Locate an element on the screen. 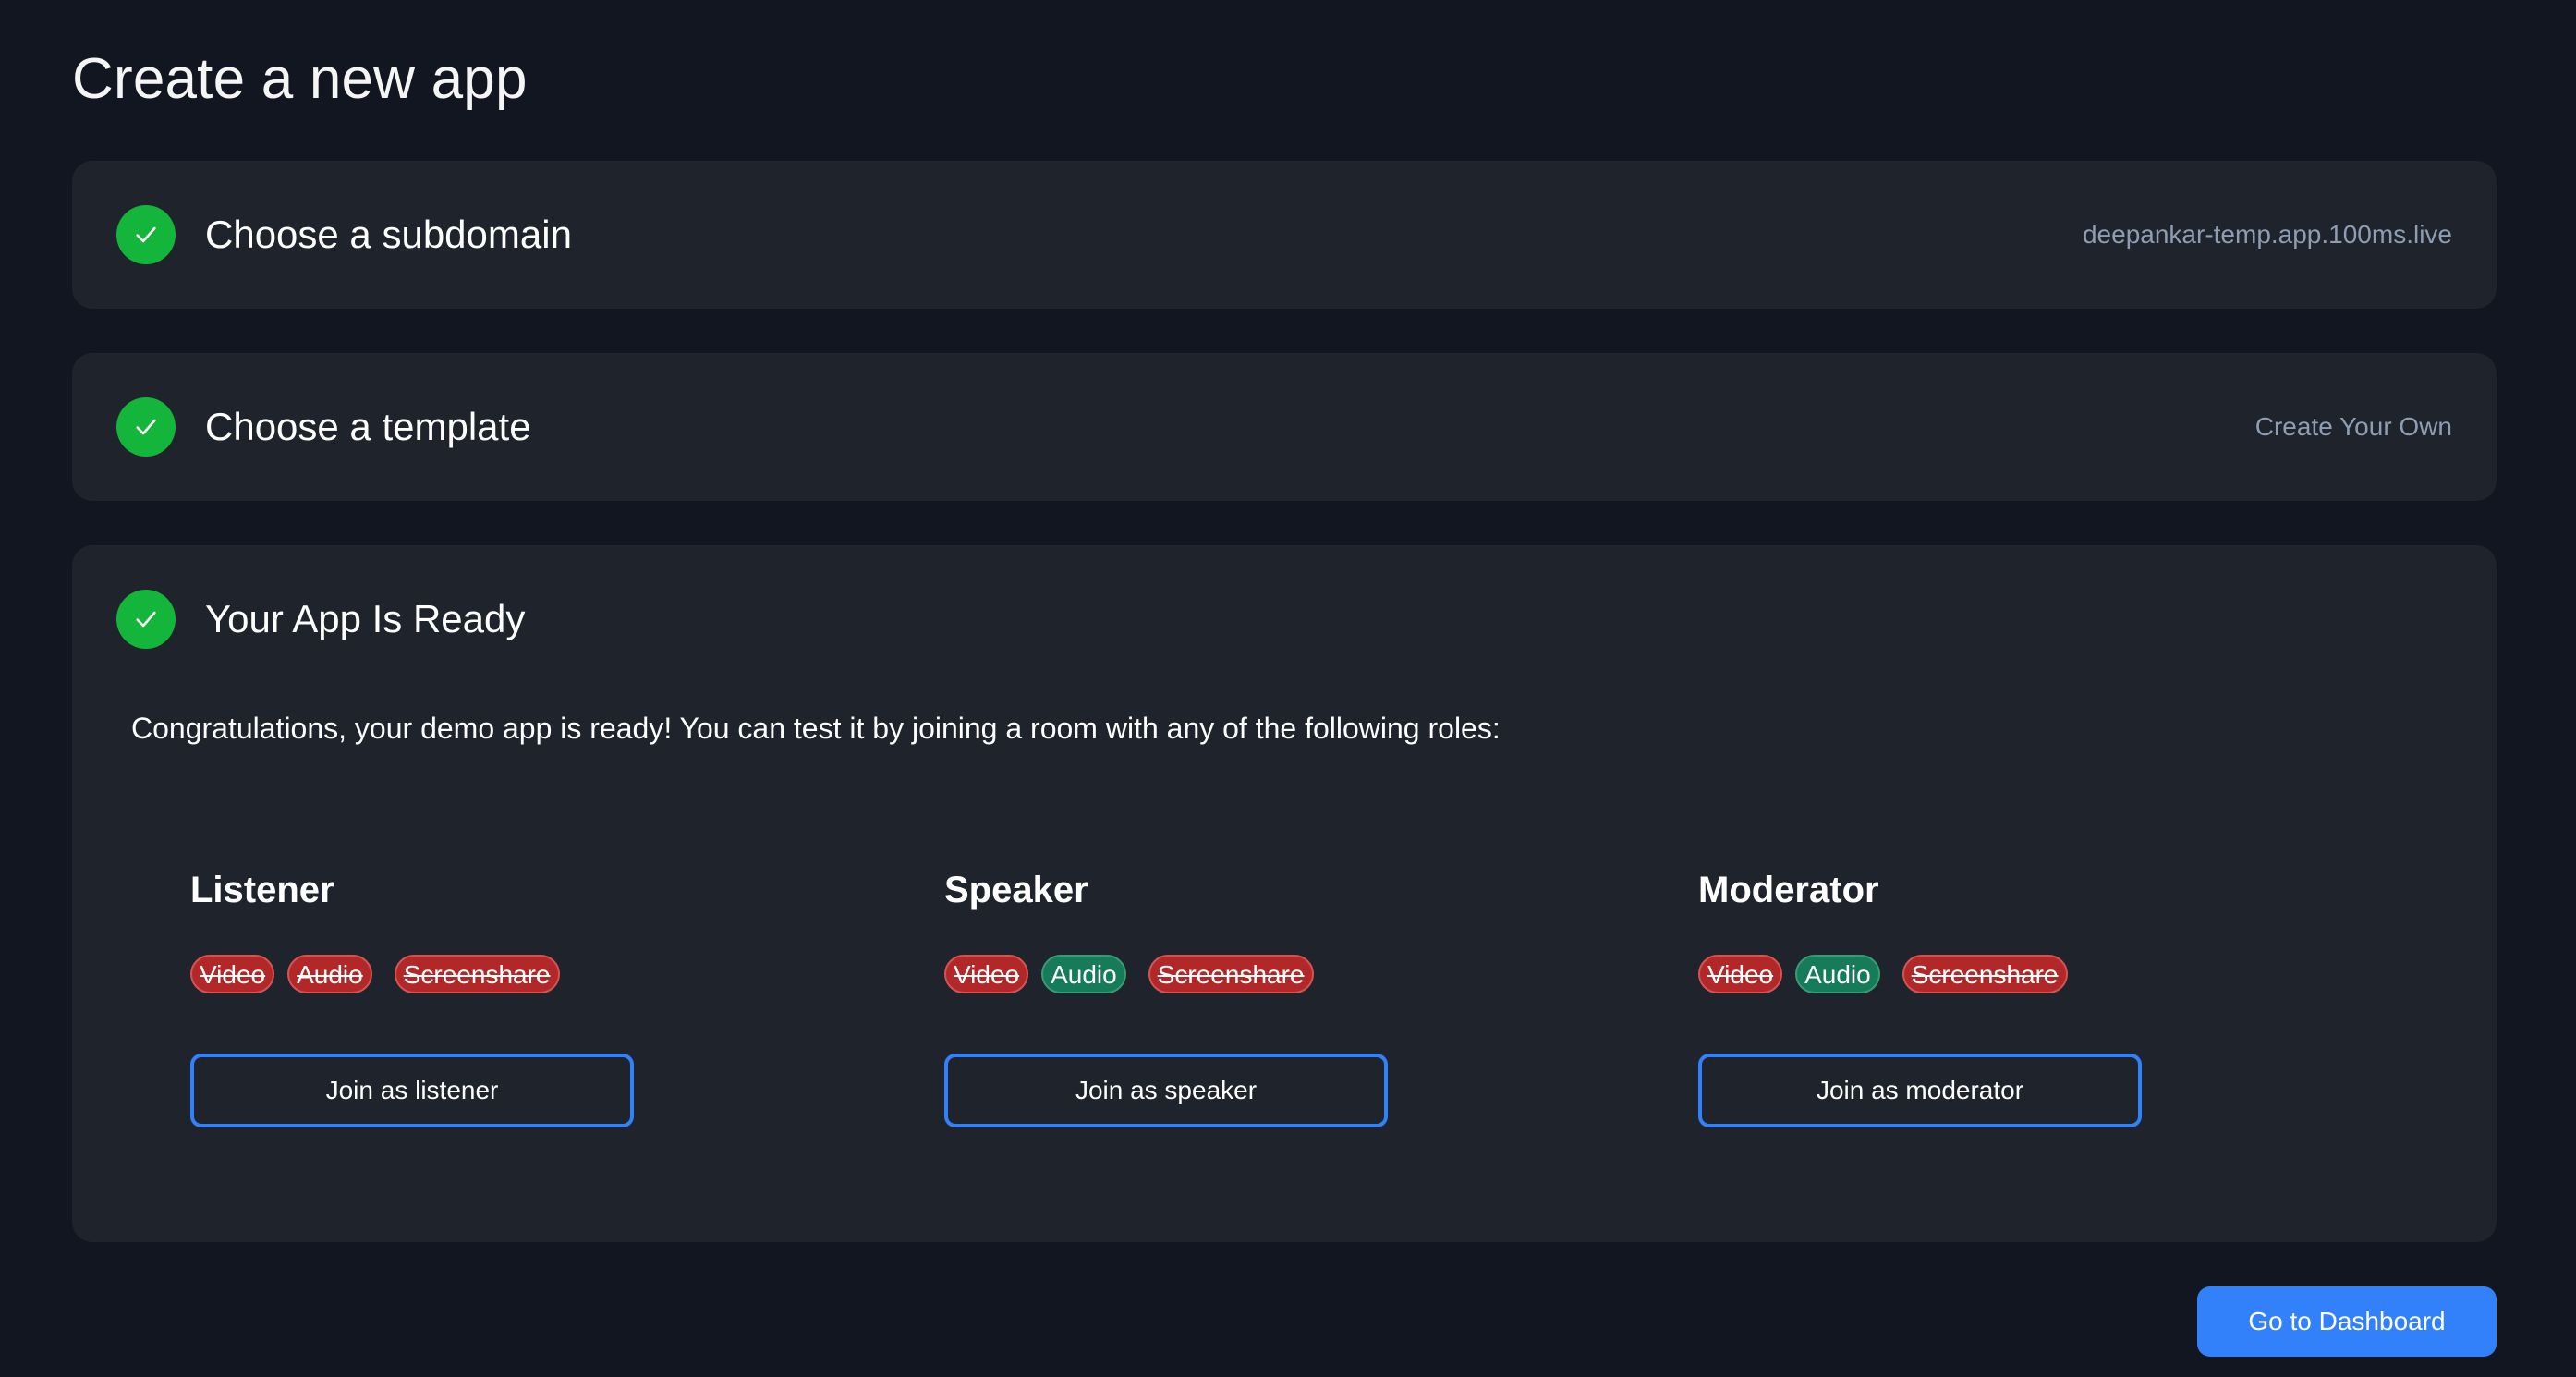 Image resolution: width=2576 pixels, height=1377 pixels. step-header: Choose a template is located at coordinates (323, 427).